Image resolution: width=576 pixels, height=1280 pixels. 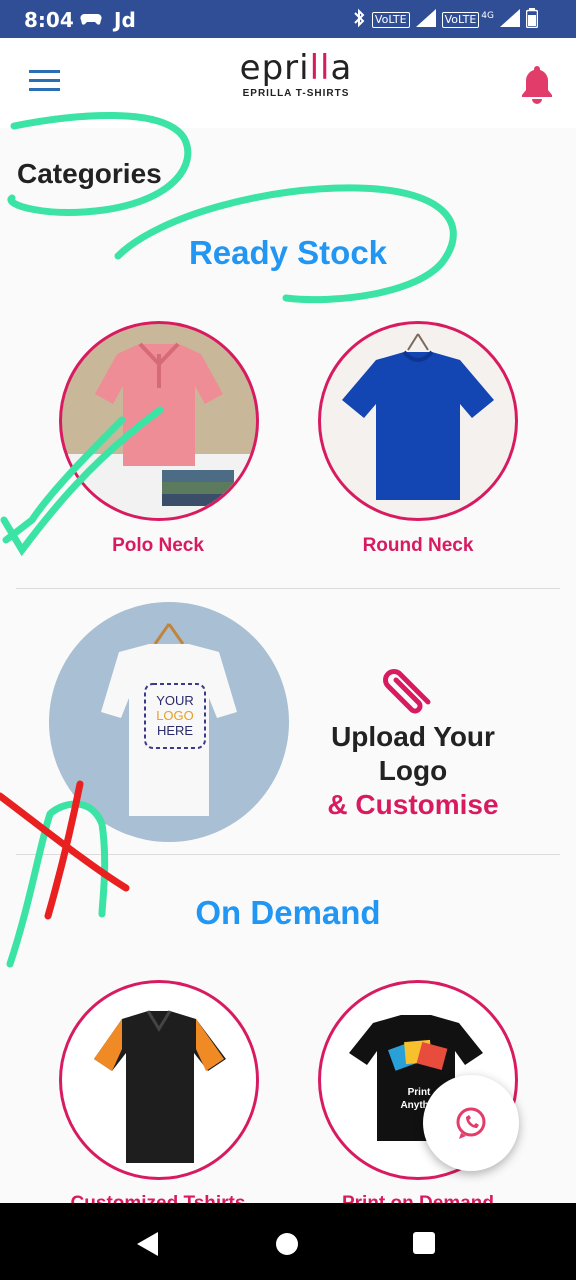 What do you see at coordinates (288, 19) in the screenshot?
I see `status-bar: 8:04 Jd VoLTE VoLTE 4G` at bounding box center [288, 19].